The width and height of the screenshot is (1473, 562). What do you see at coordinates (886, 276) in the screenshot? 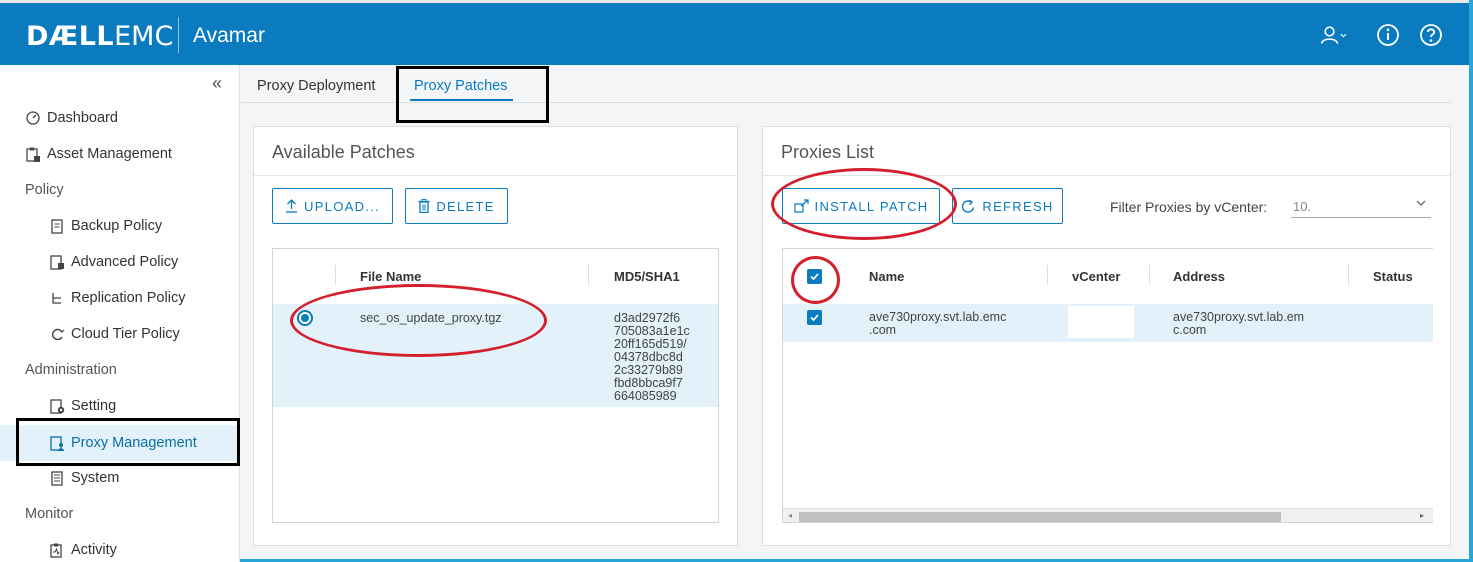
I see `column-header-name: Name` at bounding box center [886, 276].